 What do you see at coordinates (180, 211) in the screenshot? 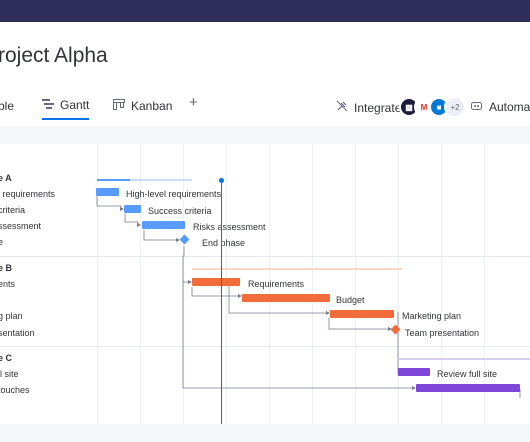
I see `bar-label: Success criteria` at bounding box center [180, 211].